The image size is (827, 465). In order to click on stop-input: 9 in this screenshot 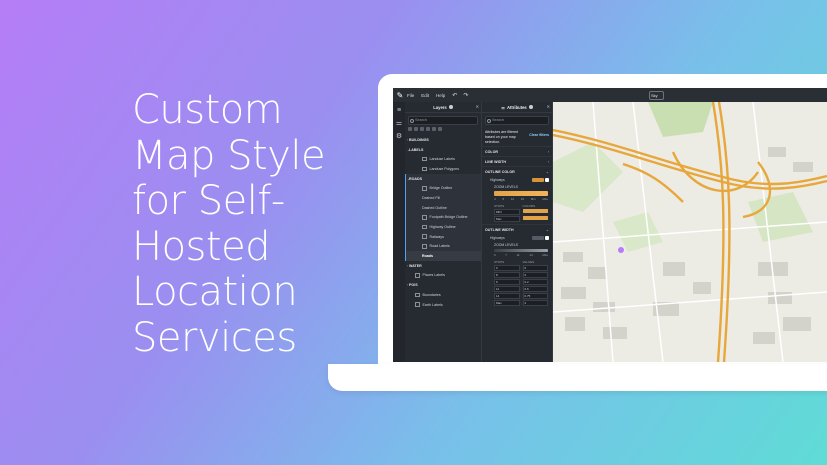, I will do `click(507, 282)`.